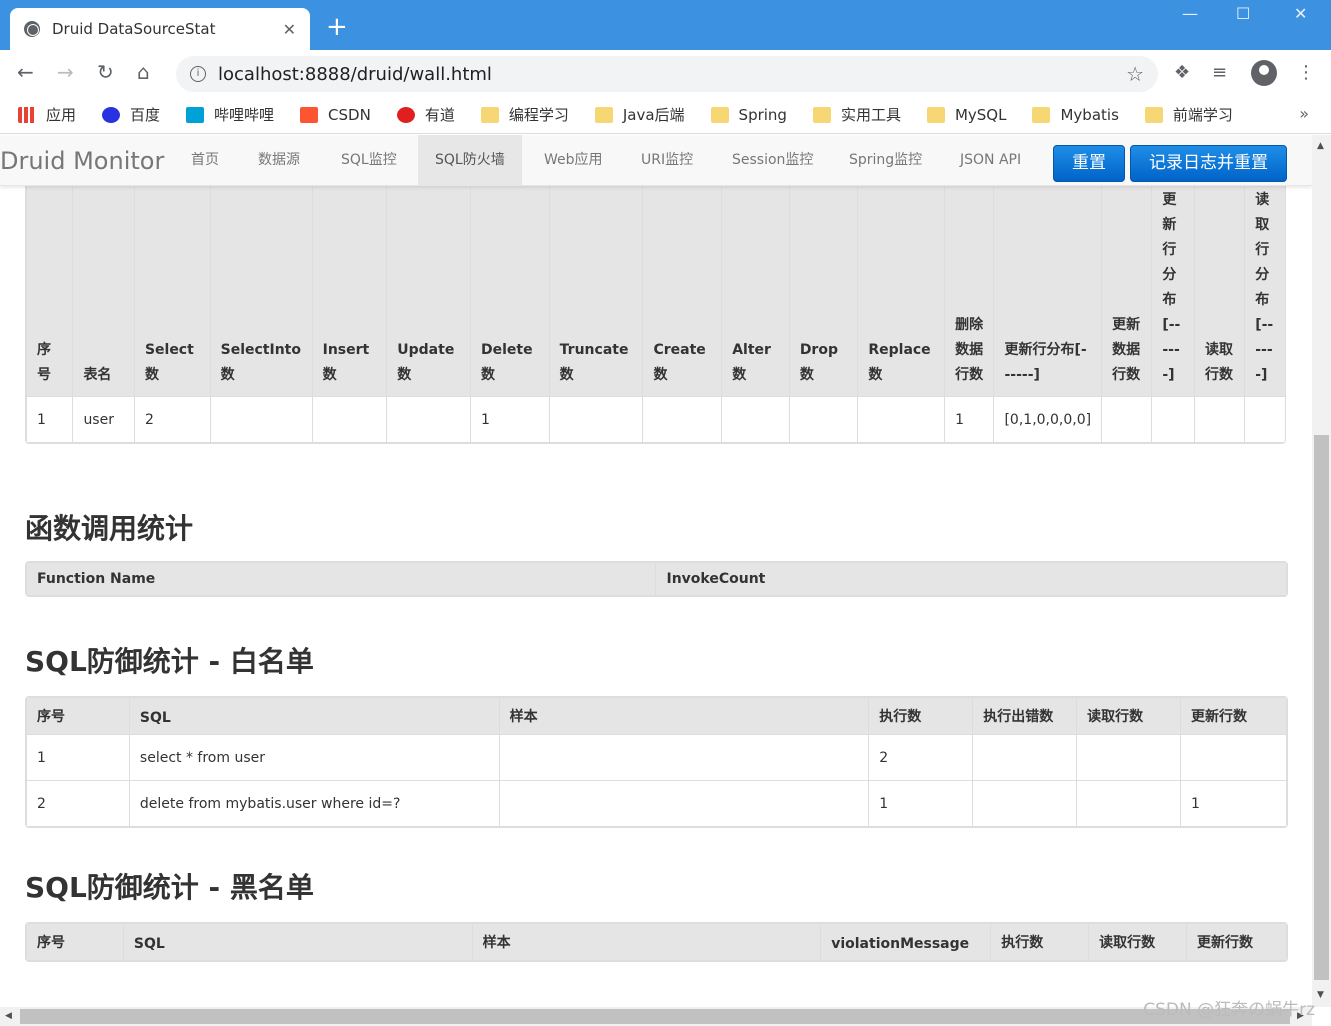 The image size is (1331, 1026). Describe the element at coordinates (1135, 74) in the screenshot. I see `bookmark-star-icon: ☆` at that location.